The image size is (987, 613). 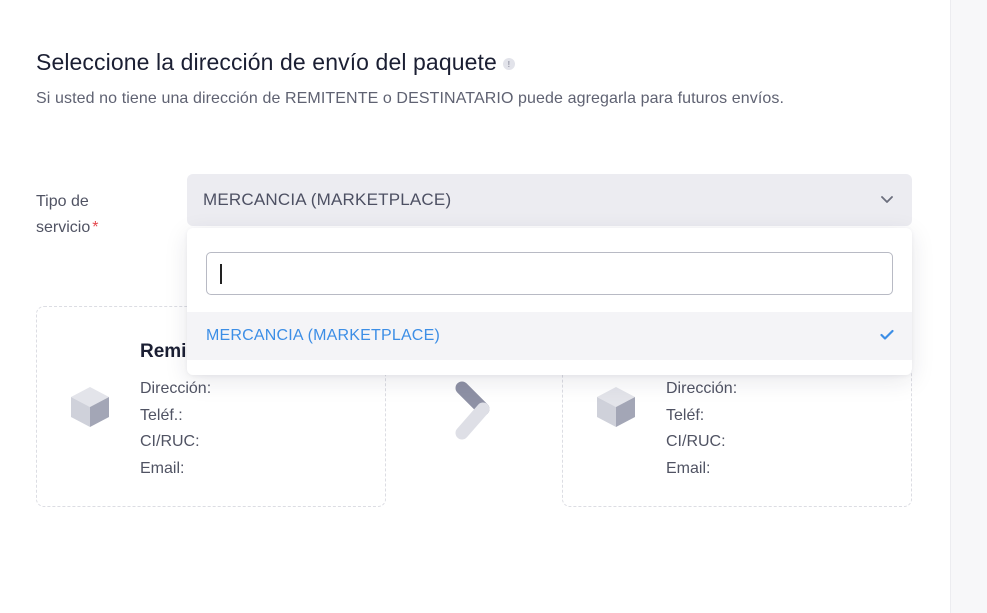 I want to click on dropdown-search-input, so click(x=549, y=273).